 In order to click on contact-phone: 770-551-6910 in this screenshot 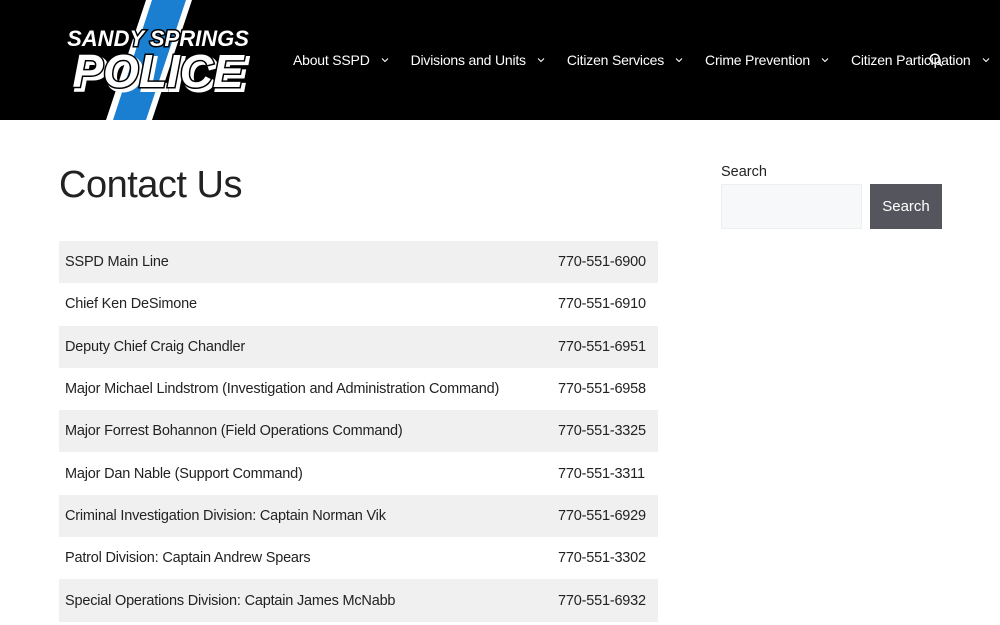, I will do `click(602, 304)`.